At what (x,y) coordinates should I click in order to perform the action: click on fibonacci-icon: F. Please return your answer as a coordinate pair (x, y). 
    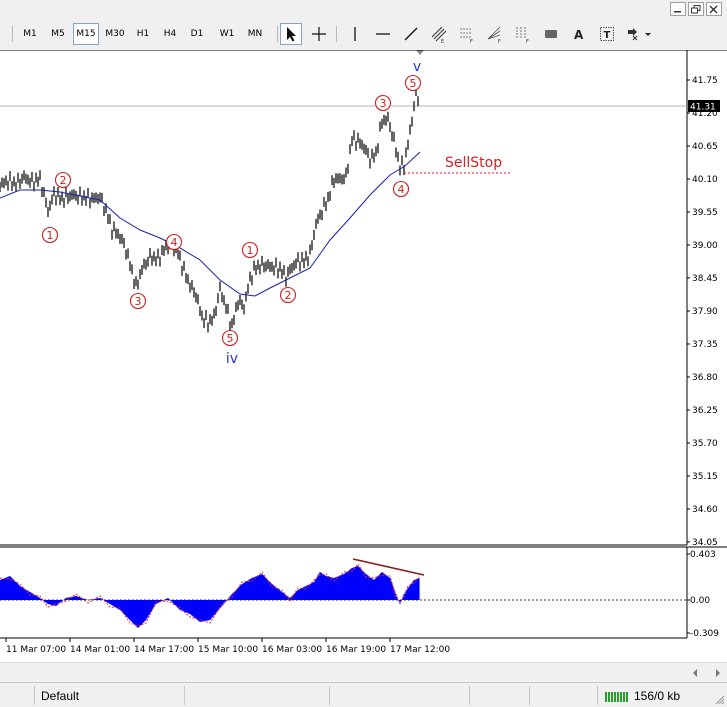
    Looking at the image, I should click on (466, 35).